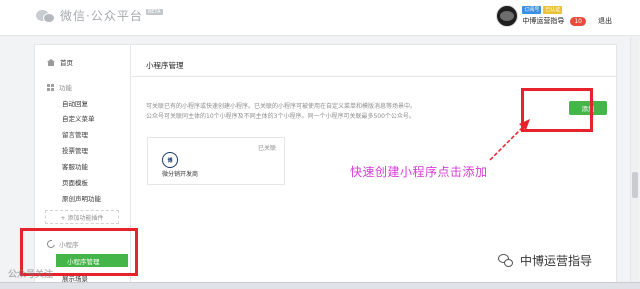 The image size is (640, 289). I want to click on user-area: 订阅号 已认证 中博运营指导 10 退出, so click(554, 16).